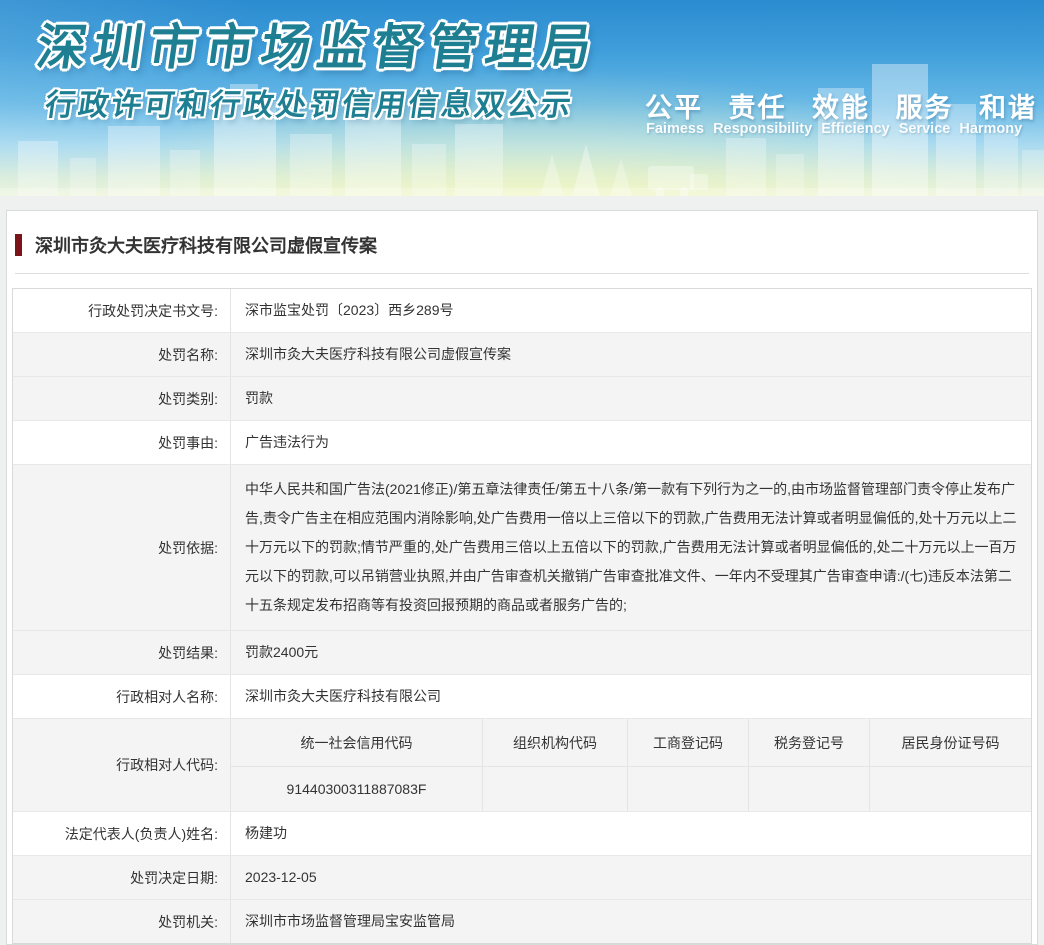  What do you see at coordinates (122, 921) in the screenshot?
I see `row-label: 处罚机关:` at bounding box center [122, 921].